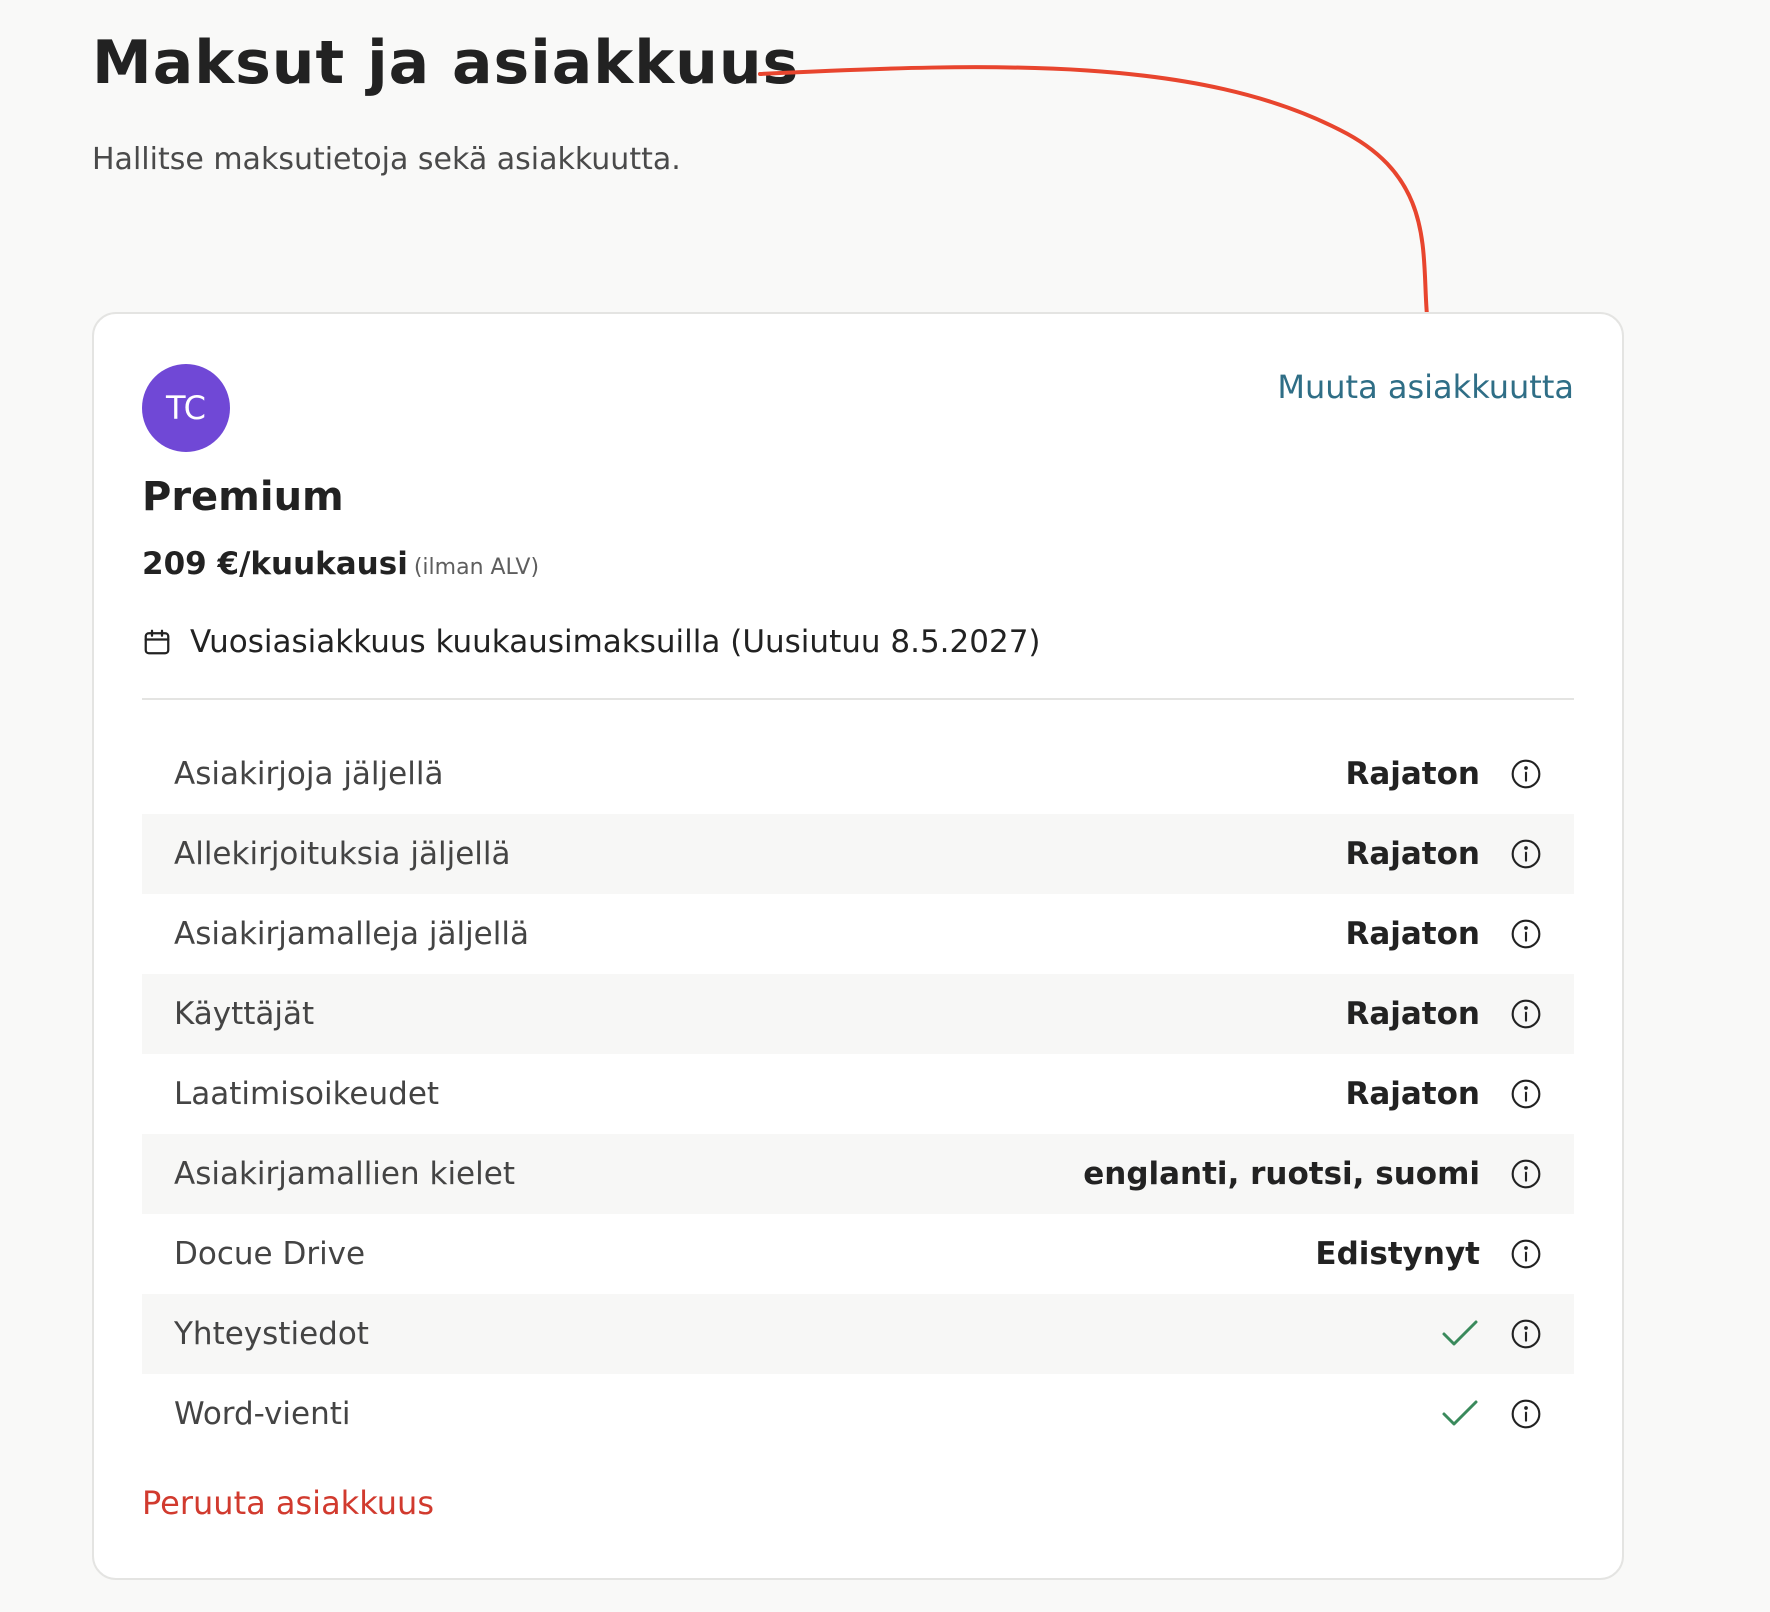 This screenshot has width=1770, height=1612. Describe the element at coordinates (446, 63) in the screenshot. I see `page-title: Maksut ja asiakkuus` at that location.